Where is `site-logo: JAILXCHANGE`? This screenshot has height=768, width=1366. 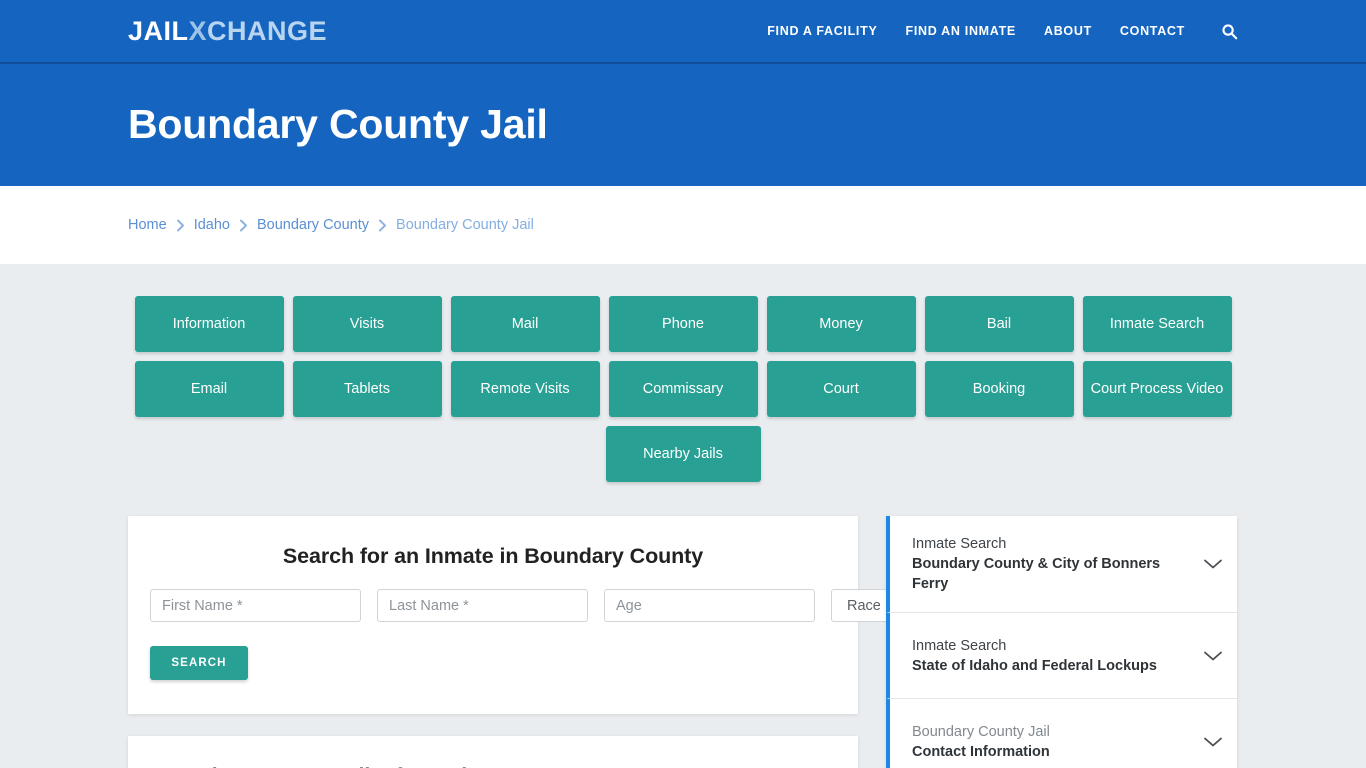
site-logo: JAILXCHANGE is located at coordinates (228, 30).